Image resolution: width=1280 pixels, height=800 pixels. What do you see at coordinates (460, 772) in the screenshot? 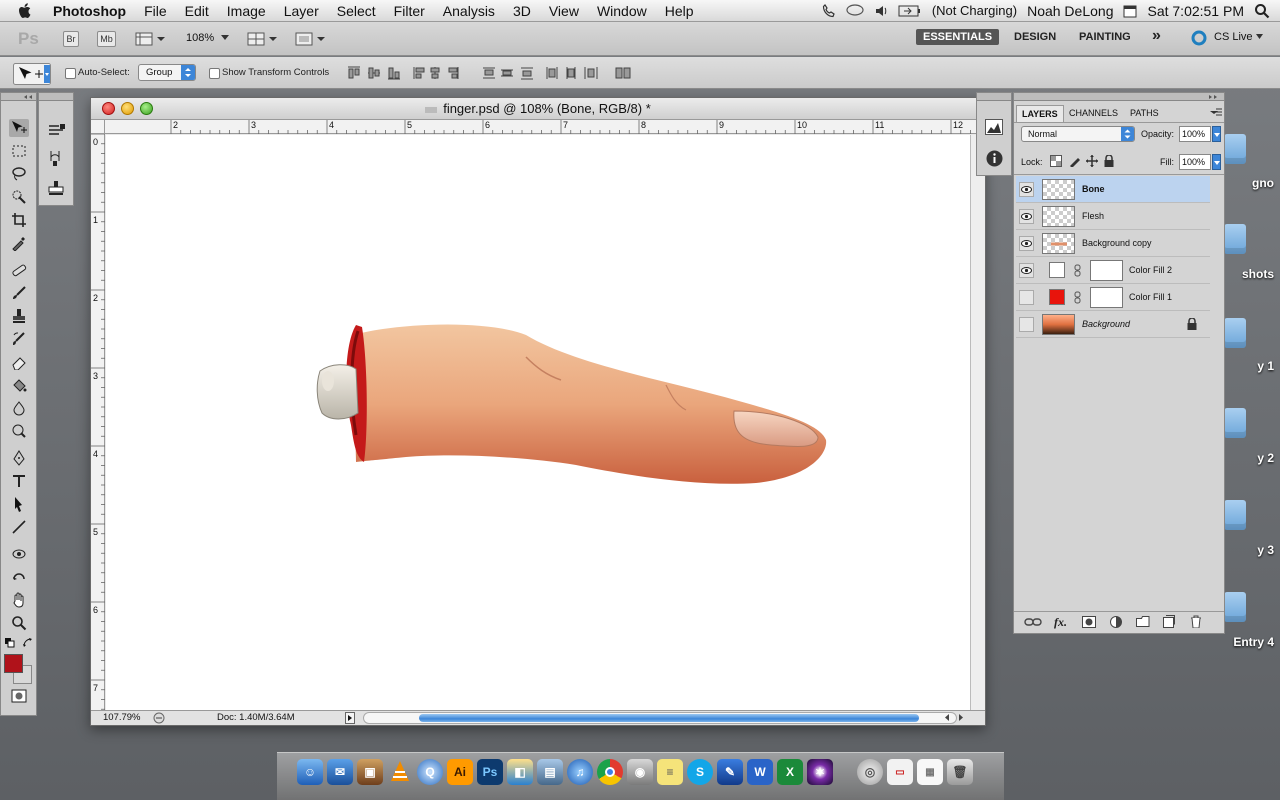
I see `illustrator-icon: Ai` at bounding box center [460, 772].